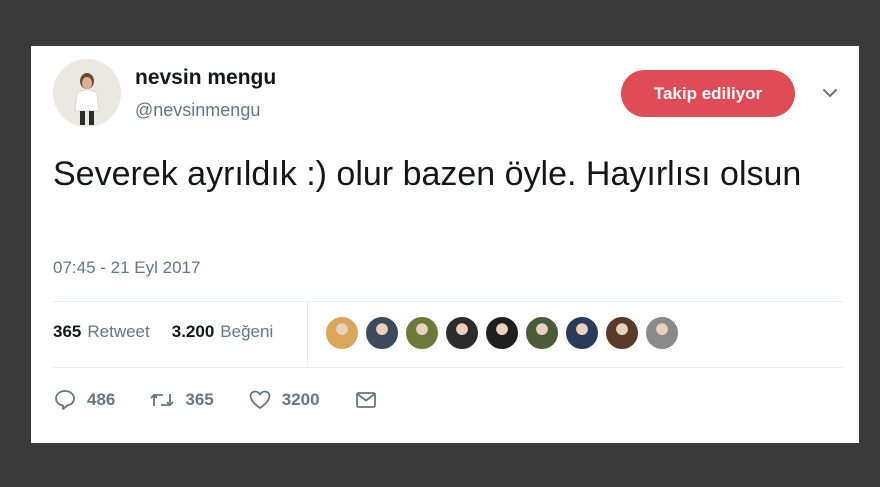  I want to click on chevron-down-icon, so click(830, 93).